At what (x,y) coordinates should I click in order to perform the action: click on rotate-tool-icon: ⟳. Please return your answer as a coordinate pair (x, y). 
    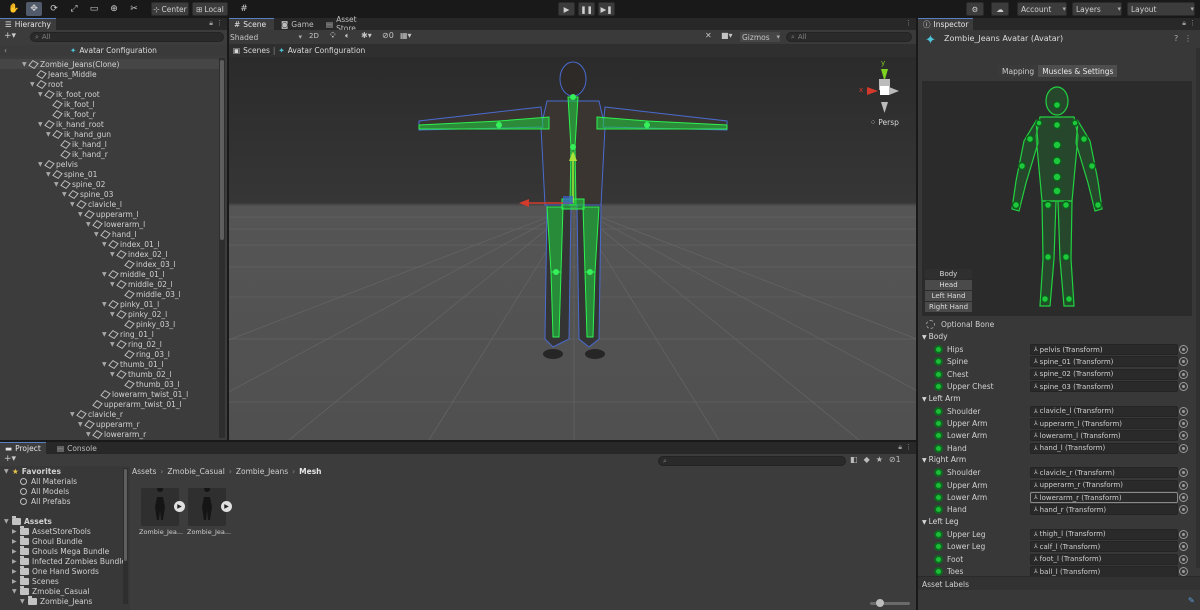
    Looking at the image, I should click on (54, 9).